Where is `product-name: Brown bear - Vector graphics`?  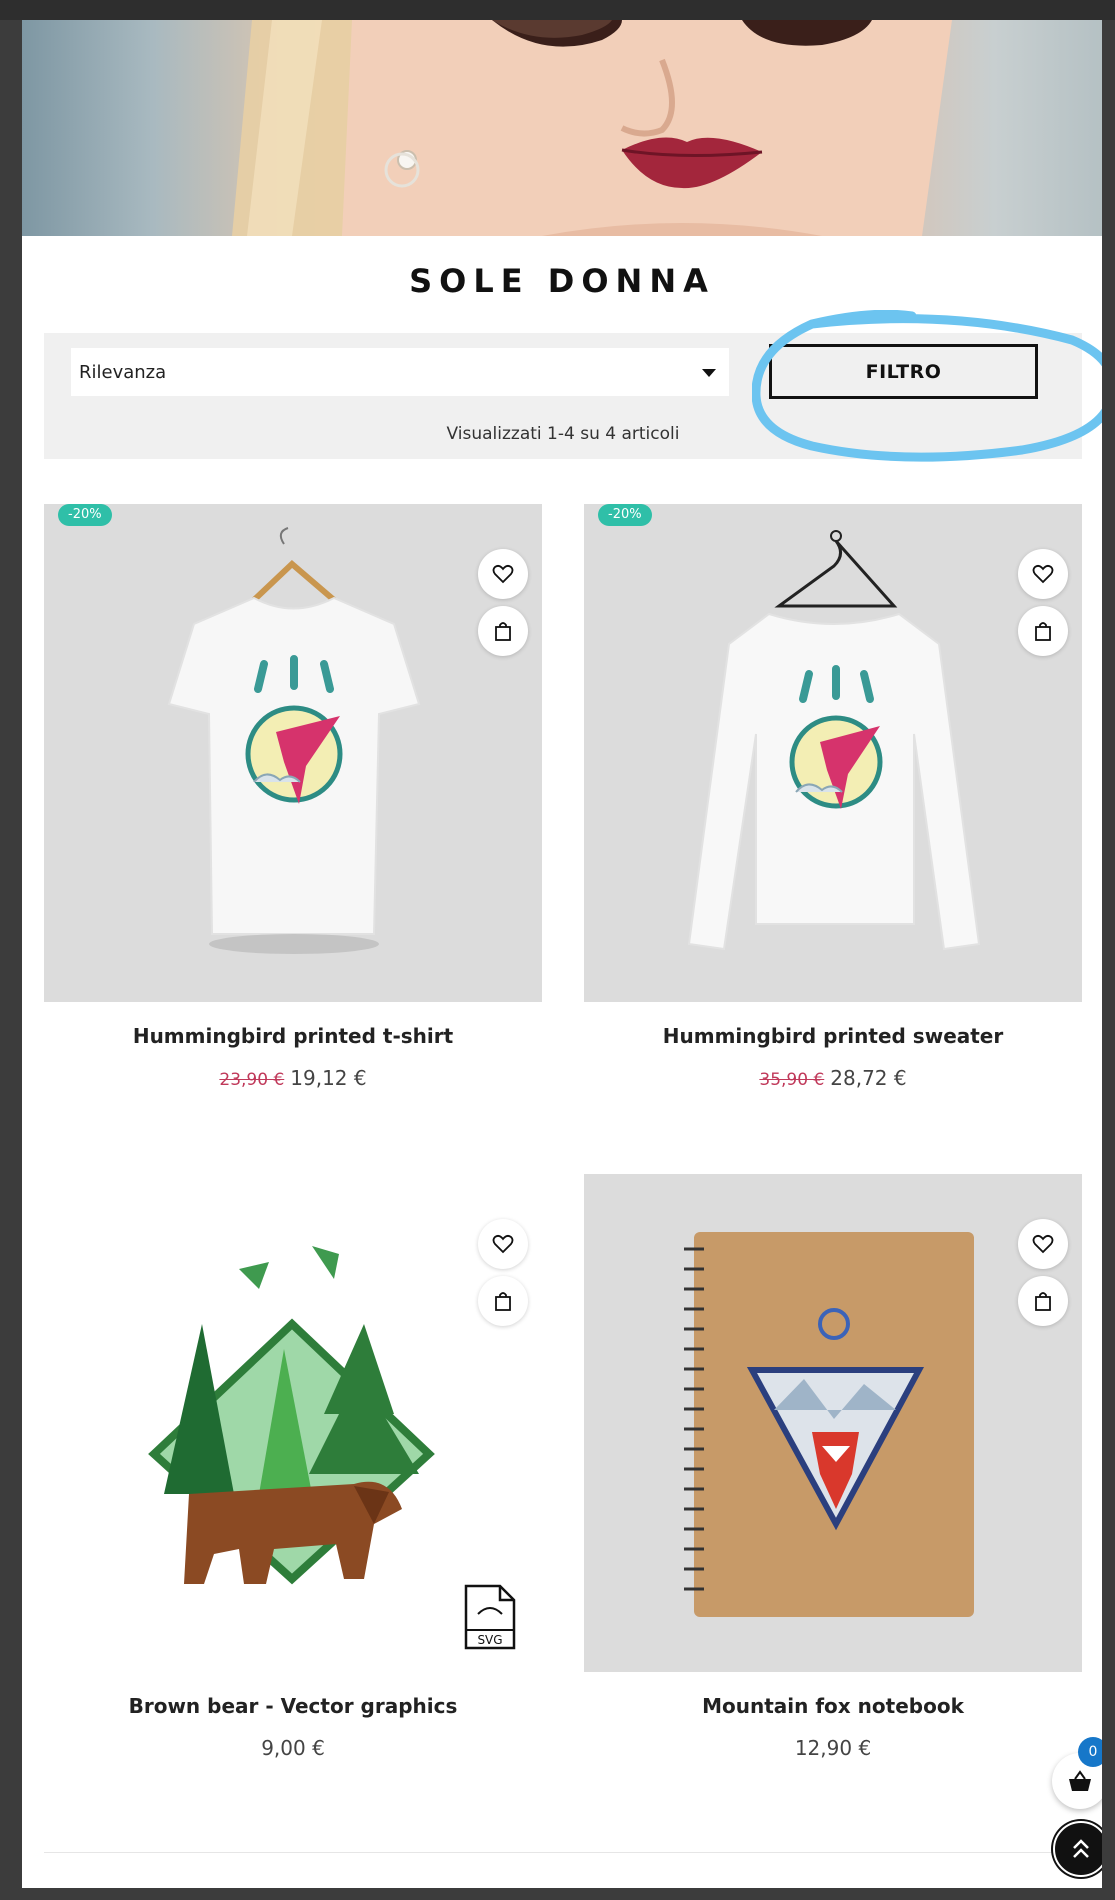
product-name: Brown bear - Vector graphics is located at coordinates (293, 1706).